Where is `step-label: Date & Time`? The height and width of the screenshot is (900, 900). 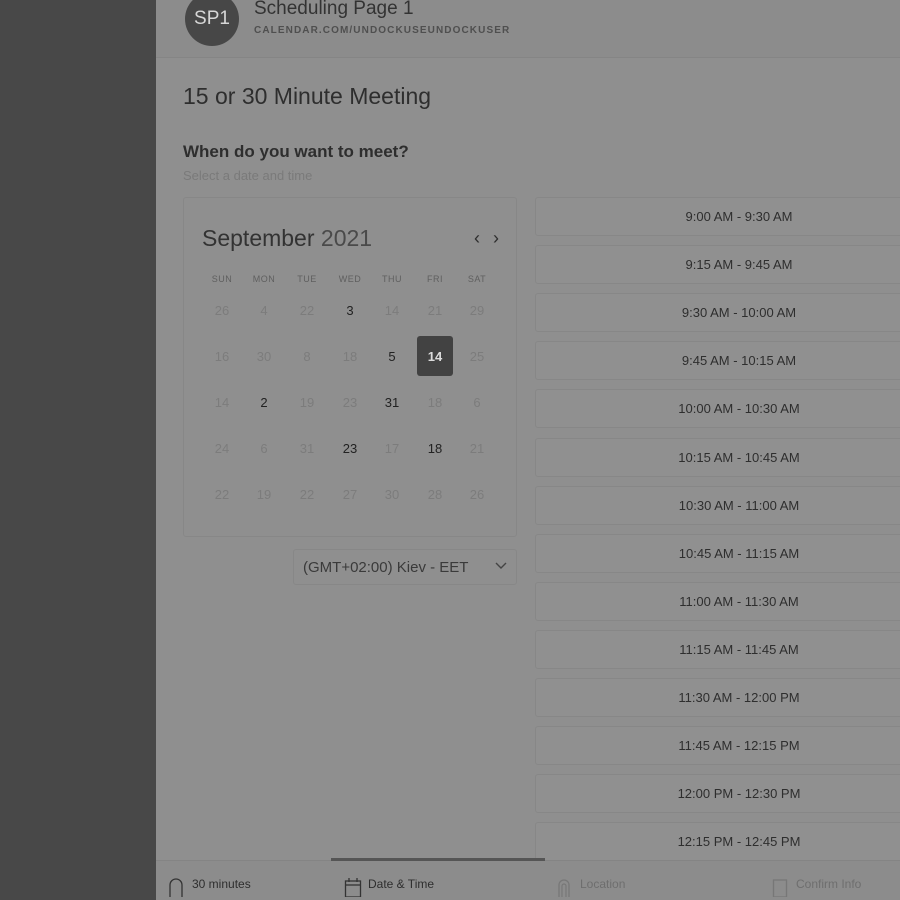
step-label: Date & Time is located at coordinates (401, 884).